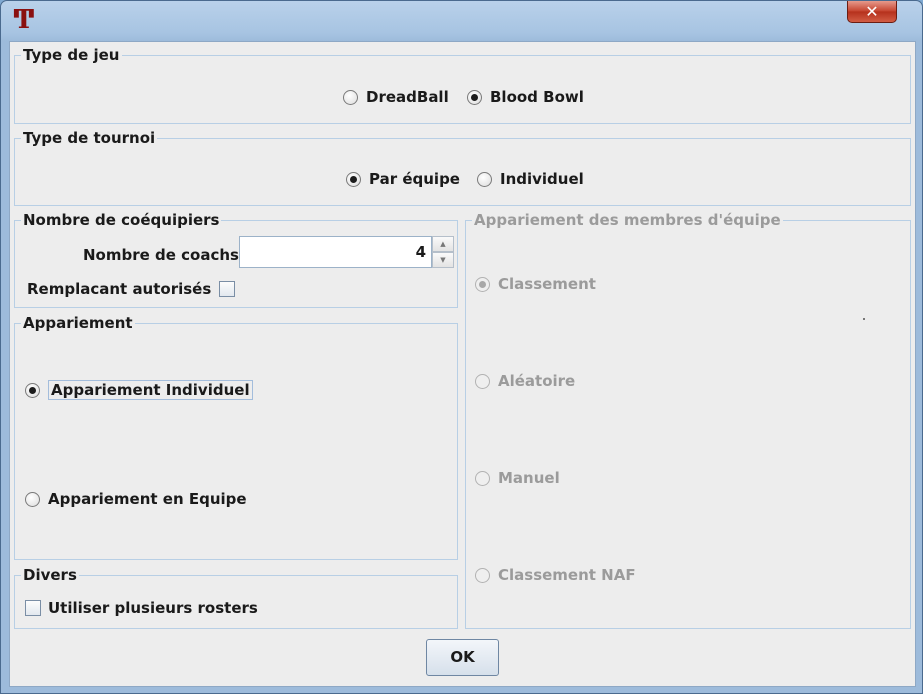  Describe the element at coordinates (542, 179) in the screenshot. I see `radio-individuel-label: Individuel` at that location.